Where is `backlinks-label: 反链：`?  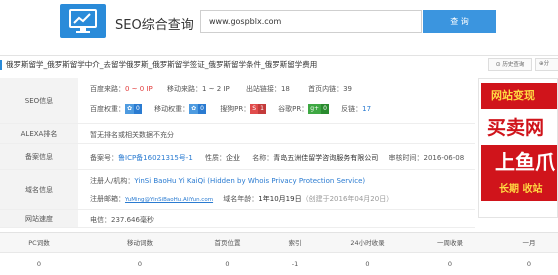 backlinks-label: 反链： is located at coordinates (352, 109).